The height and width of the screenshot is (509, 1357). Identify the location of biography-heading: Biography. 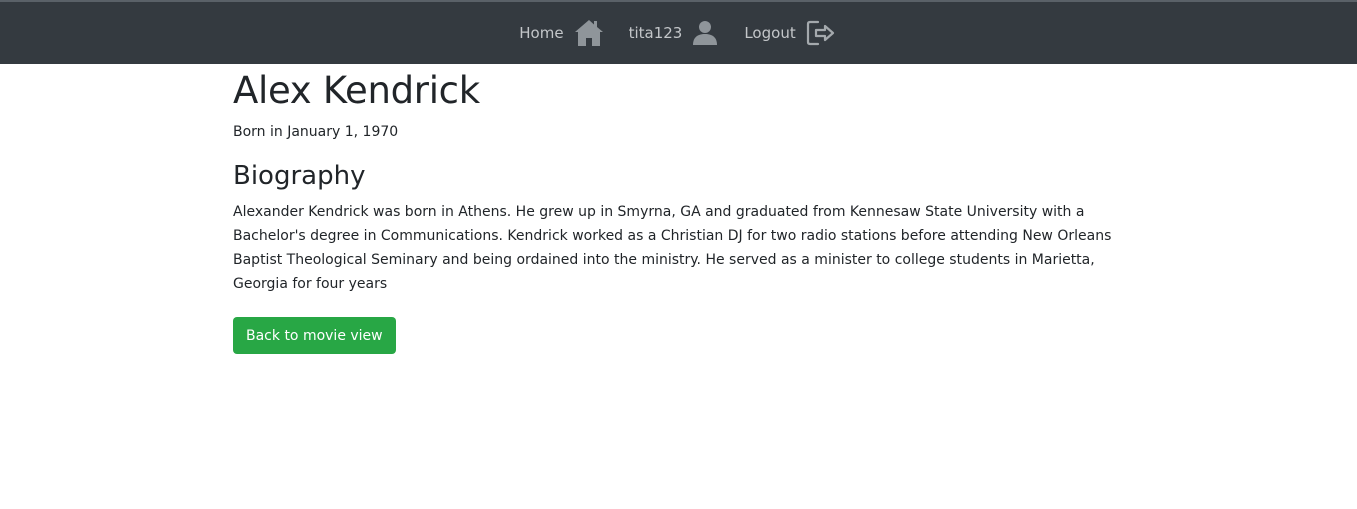
(299, 176).